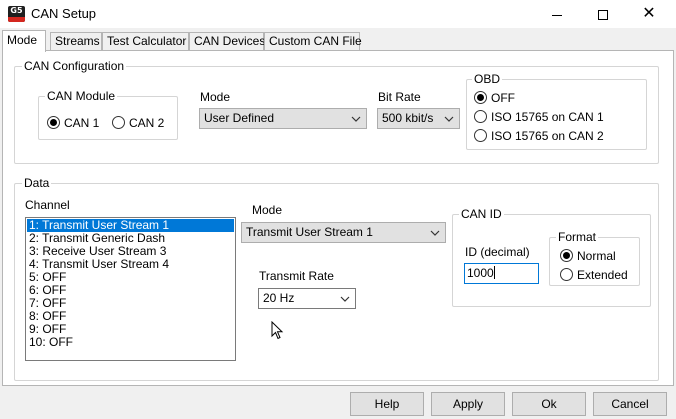 The width and height of the screenshot is (676, 419). I want to click on can2-radio: CAN 2, so click(138, 123).